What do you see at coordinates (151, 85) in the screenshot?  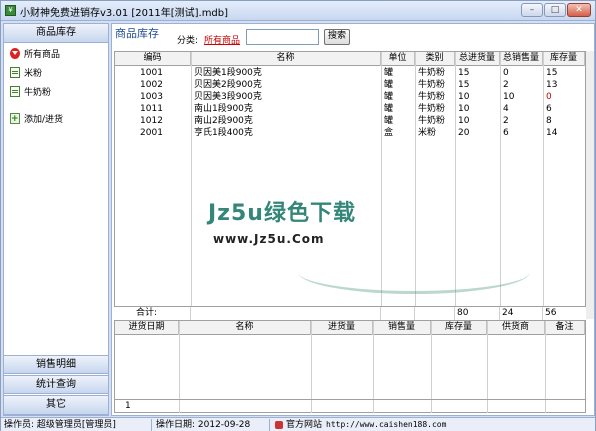 I see `table-cell: 1002` at bounding box center [151, 85].